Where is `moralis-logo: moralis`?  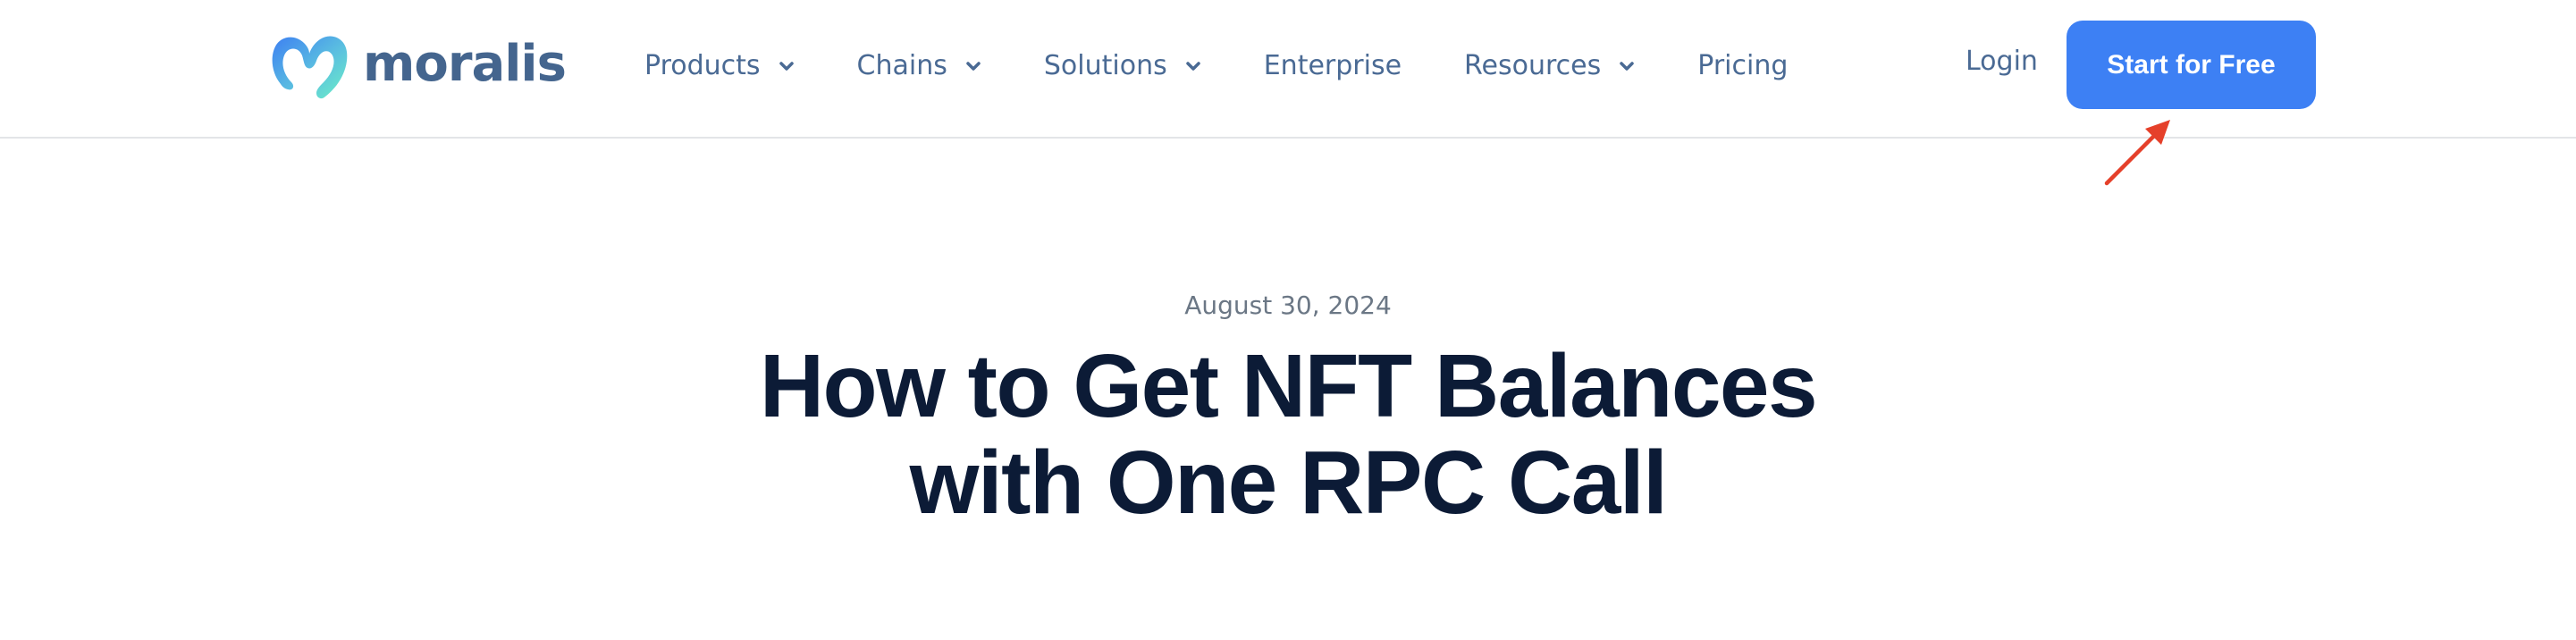
moralis-logo: moralis is located at coordinates (418, 66).